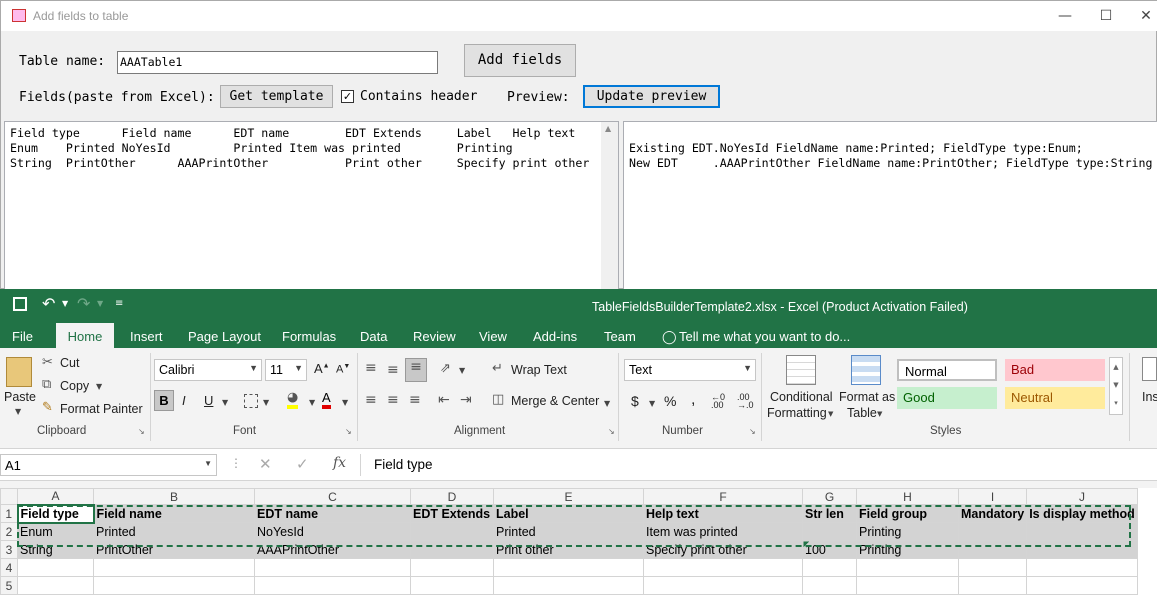  Describe the element at coordinates (18, 411) in the screenshot. I see `paste-dropdown-icon: ▼` at that location.